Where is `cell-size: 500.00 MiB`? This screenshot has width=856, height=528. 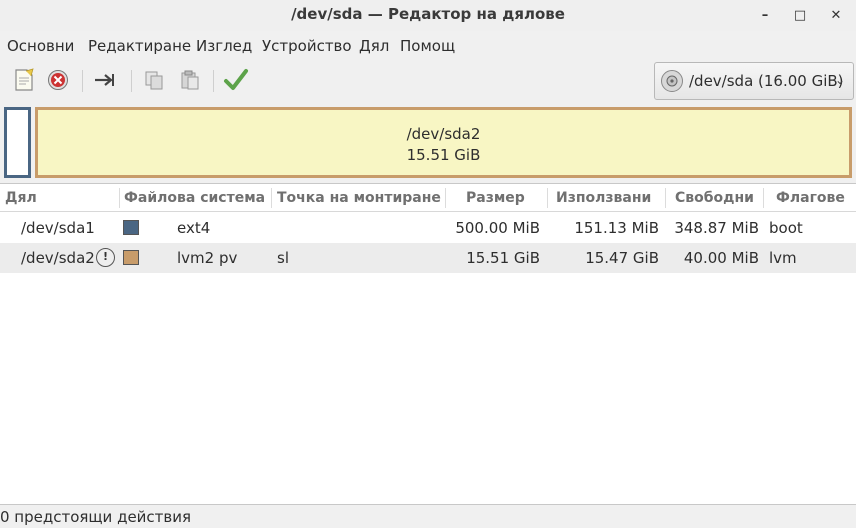 cell-size: 500.00 MiB is located at coordinates (497, 228).